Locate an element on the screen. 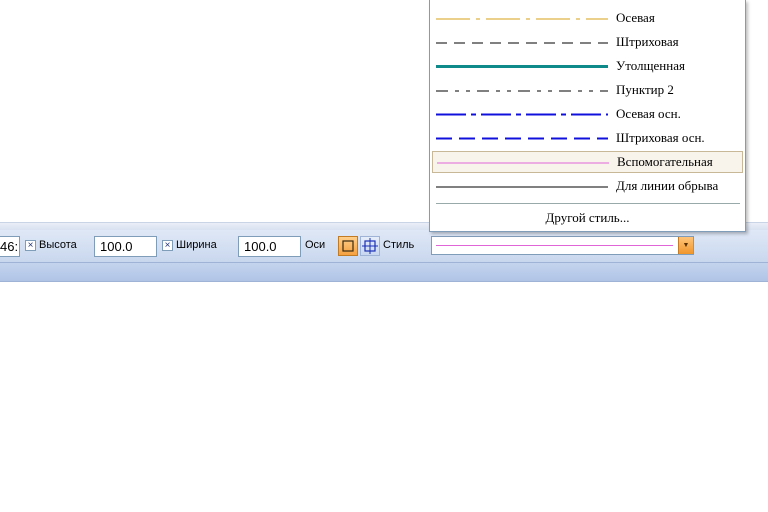  width-label: Ширина is located at coordinates (196, 245).